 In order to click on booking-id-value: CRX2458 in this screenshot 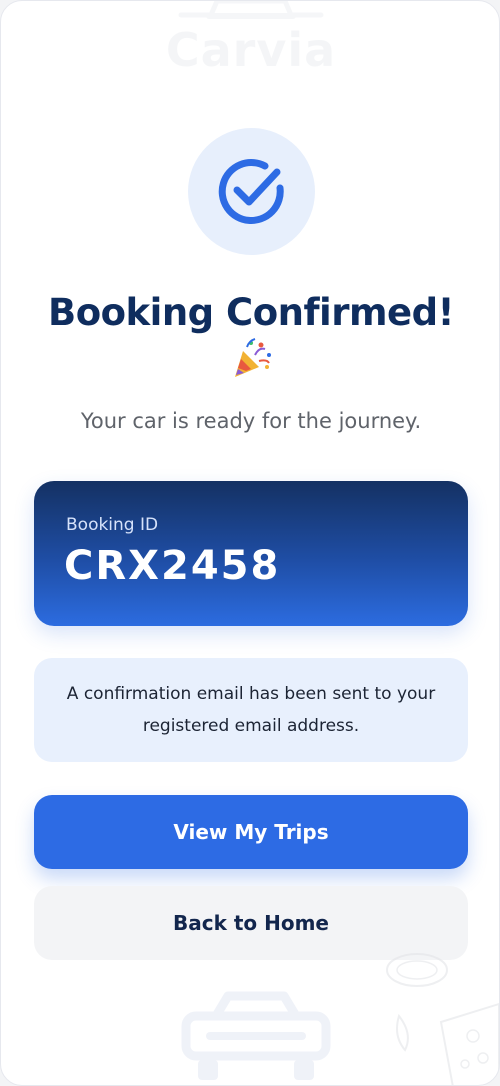, I will do `click(172, 566)`.